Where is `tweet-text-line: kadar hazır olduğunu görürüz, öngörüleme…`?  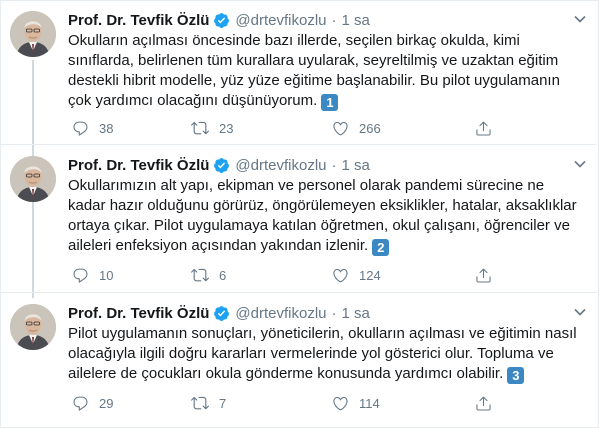
tweet-text-line: kadar hazır olduğunu görürüz, öngörüleme… is located at coordinates (322, 205).